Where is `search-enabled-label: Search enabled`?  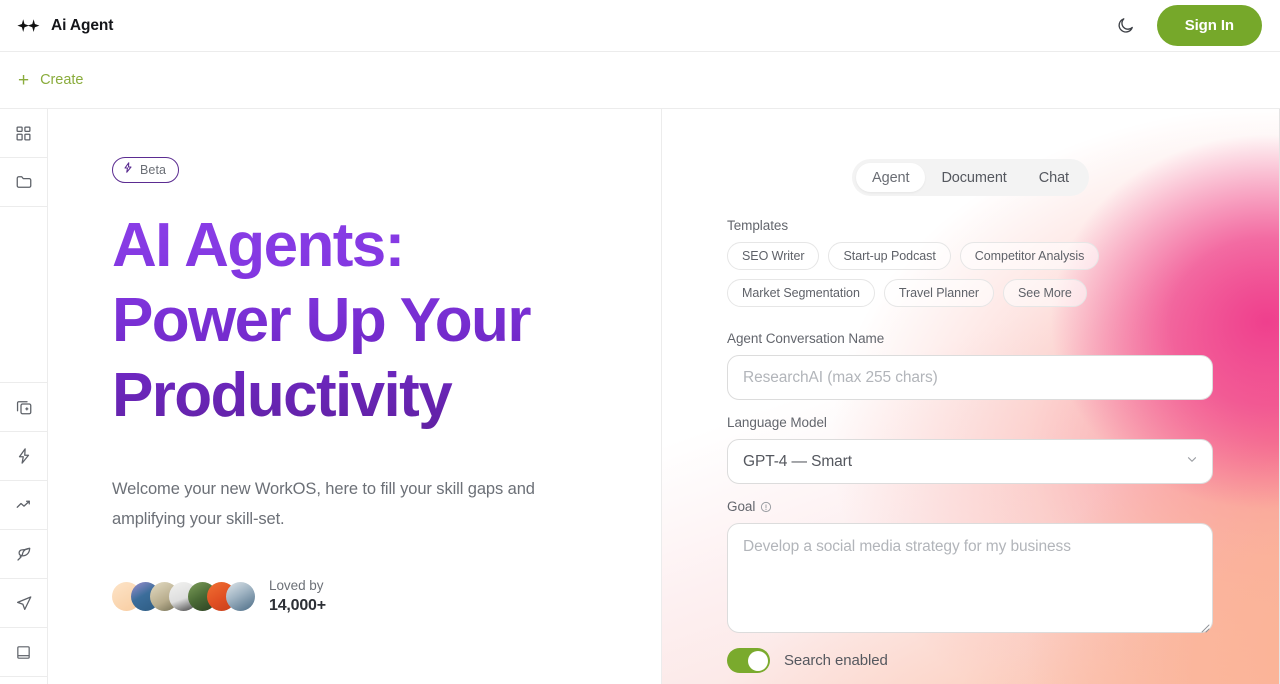 search-enabled-label: Search enabled is located at coordinates (836, 660).